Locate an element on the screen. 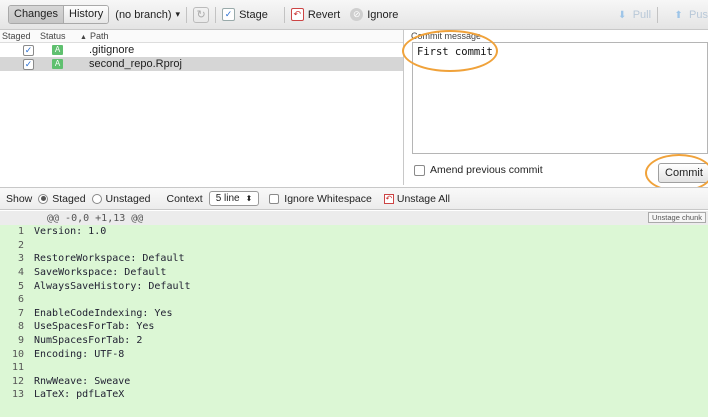 The height and width of the screenshot is (417, 708). context-value: 5 line is located at coordinates (227, 198).